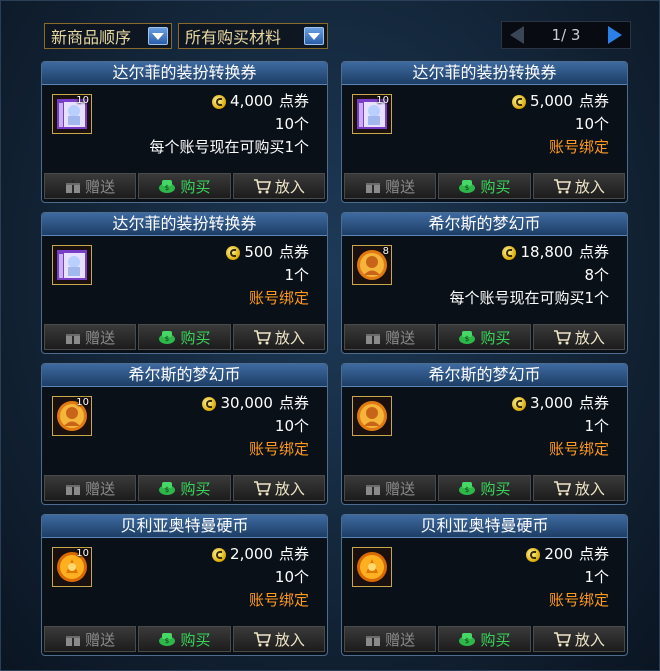  I want to click on next-page-icon, so click(614, 35).